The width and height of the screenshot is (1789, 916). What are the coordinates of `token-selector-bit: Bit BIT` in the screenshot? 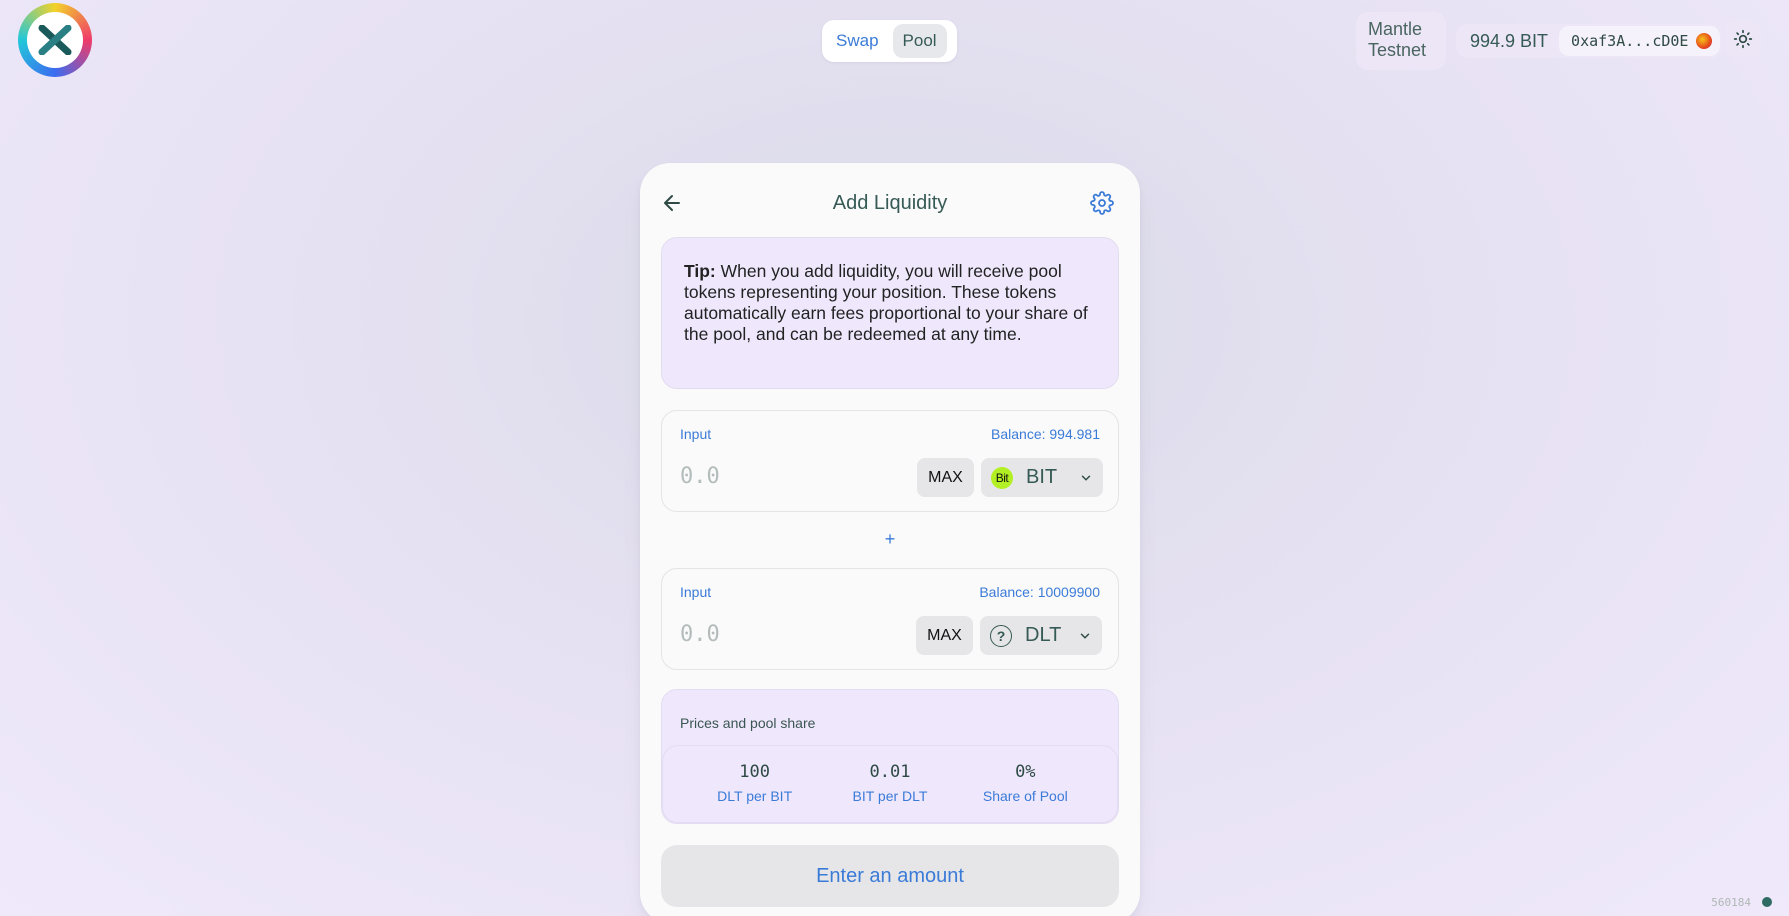 It's located at (1042, 477).